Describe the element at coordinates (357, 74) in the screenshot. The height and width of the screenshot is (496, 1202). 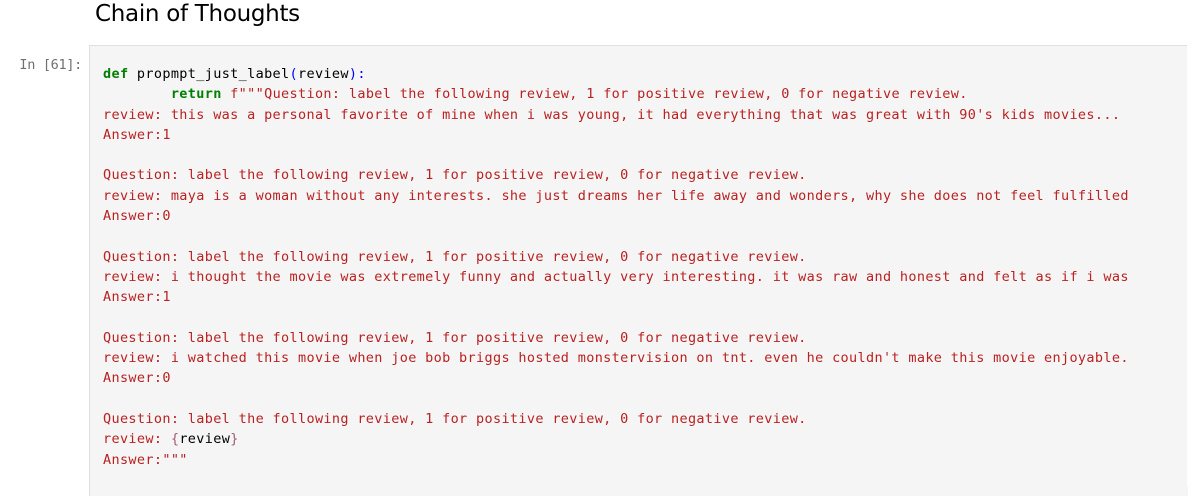
I see `close-paren: ):` at that location.